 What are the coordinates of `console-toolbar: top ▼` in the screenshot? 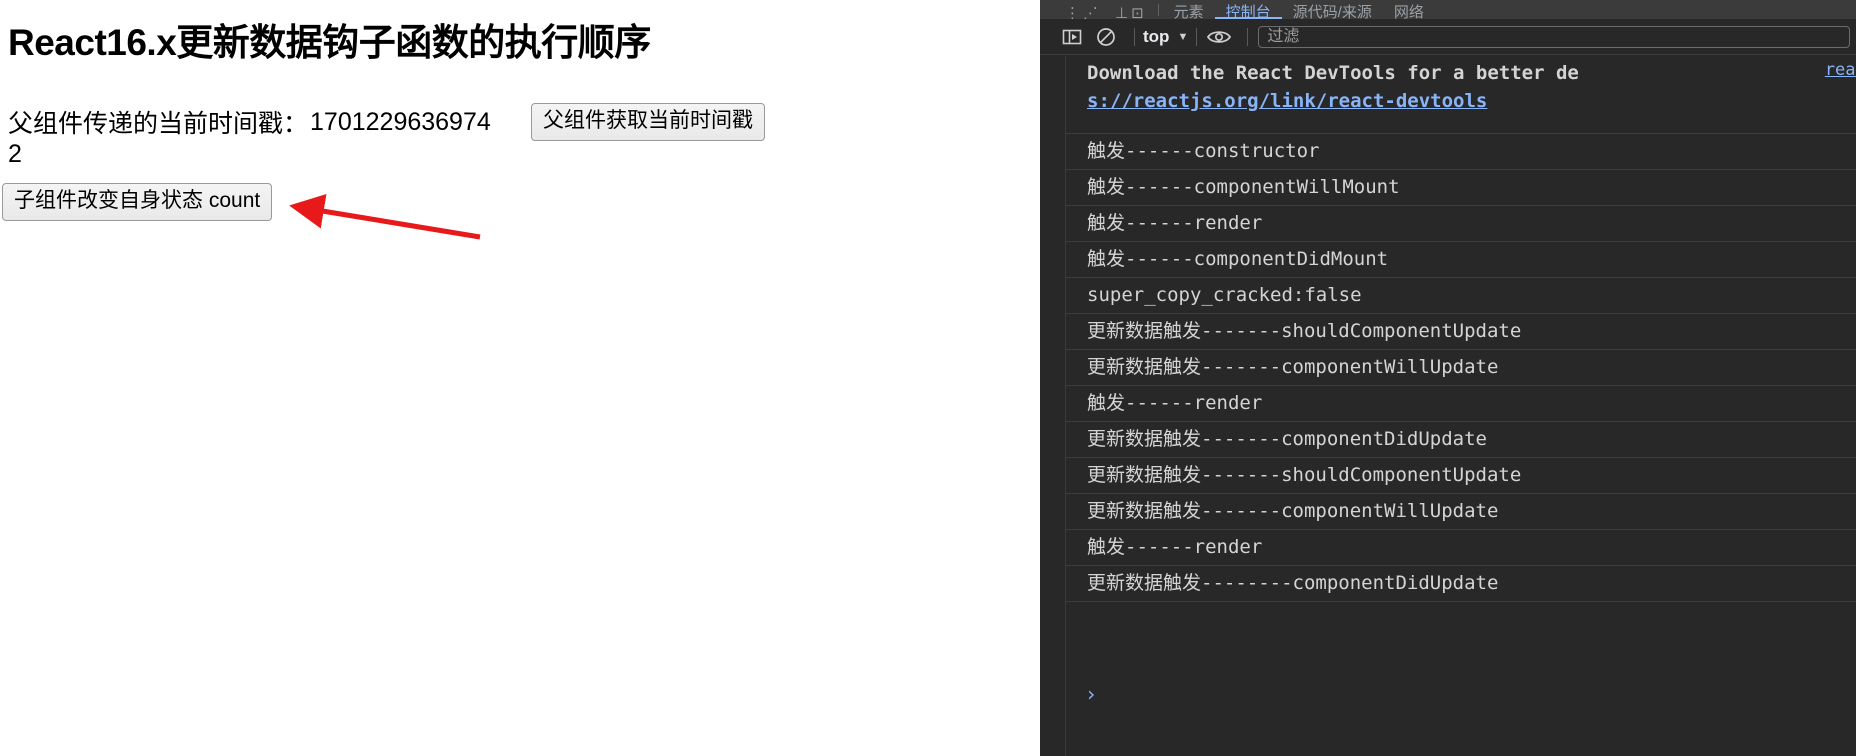 It's located at (1448, 37).